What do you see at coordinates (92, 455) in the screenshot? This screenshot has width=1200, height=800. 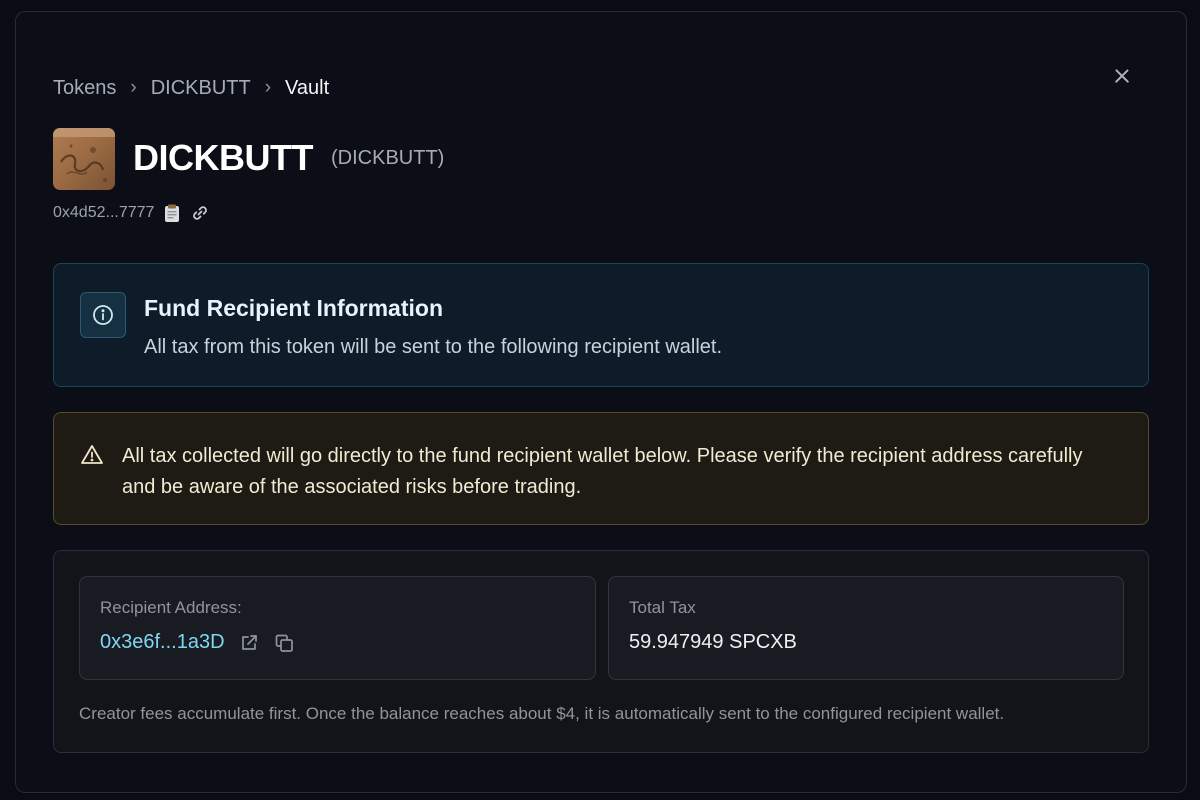 I see `warning-icon` at bounding box center [92, 455].